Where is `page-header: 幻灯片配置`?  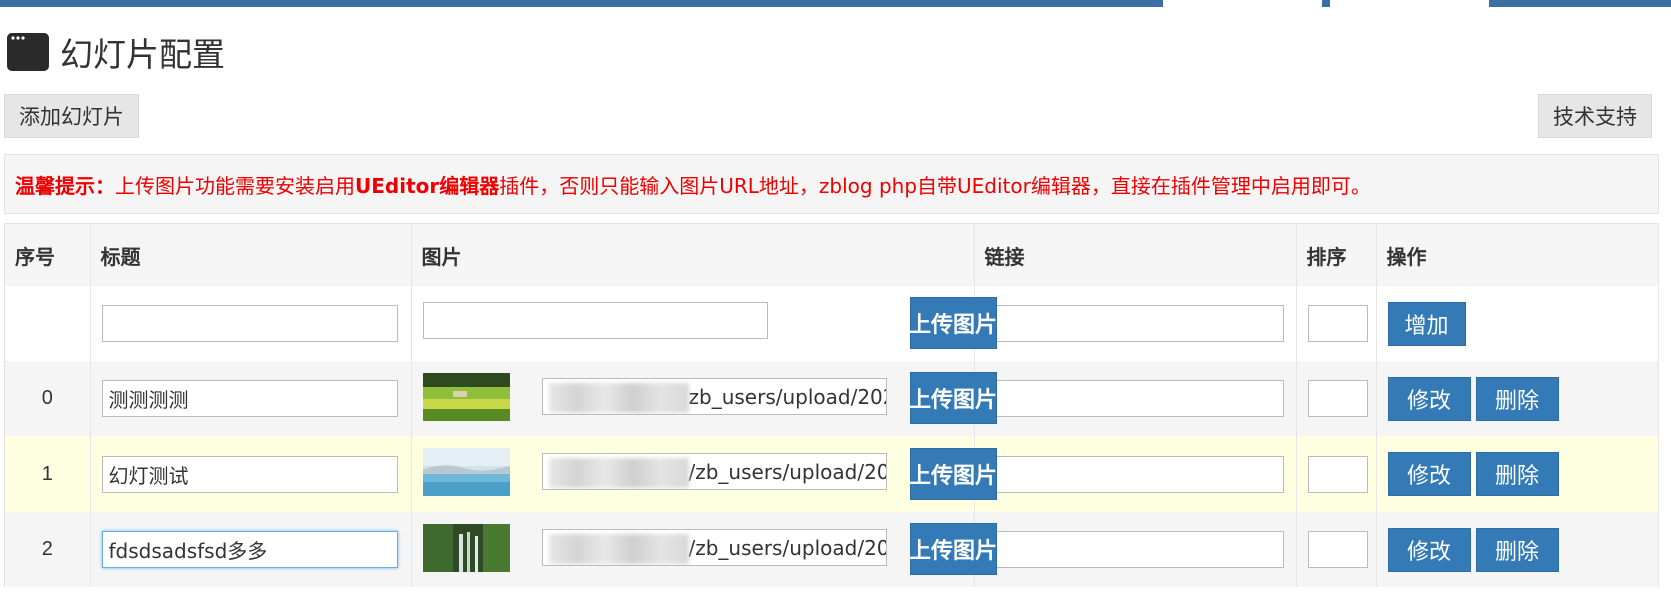
page-header: 幻灯片配置 is located at coordinates (115, 52).